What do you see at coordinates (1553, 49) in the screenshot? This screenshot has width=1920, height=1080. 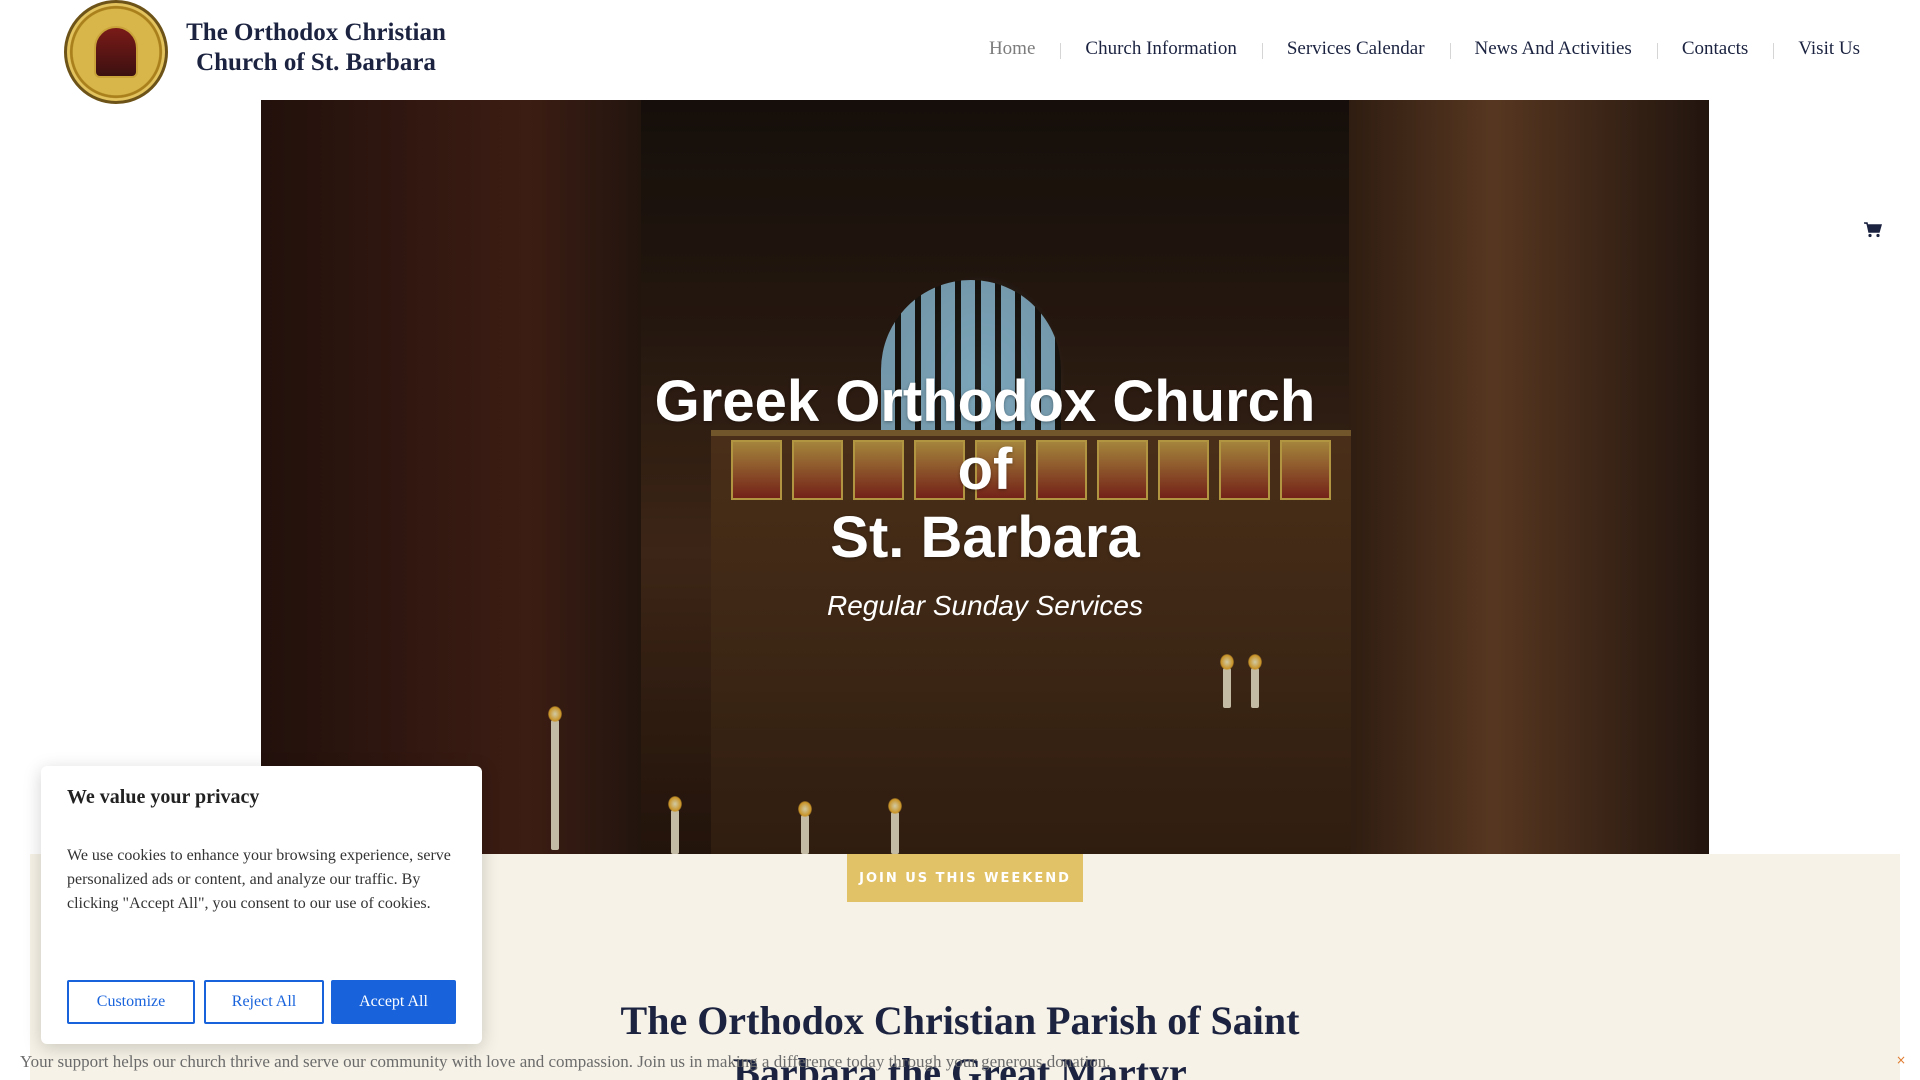 I see `nav-item-news-and-activities: News And Activities` at bounding box center [1553, 49].